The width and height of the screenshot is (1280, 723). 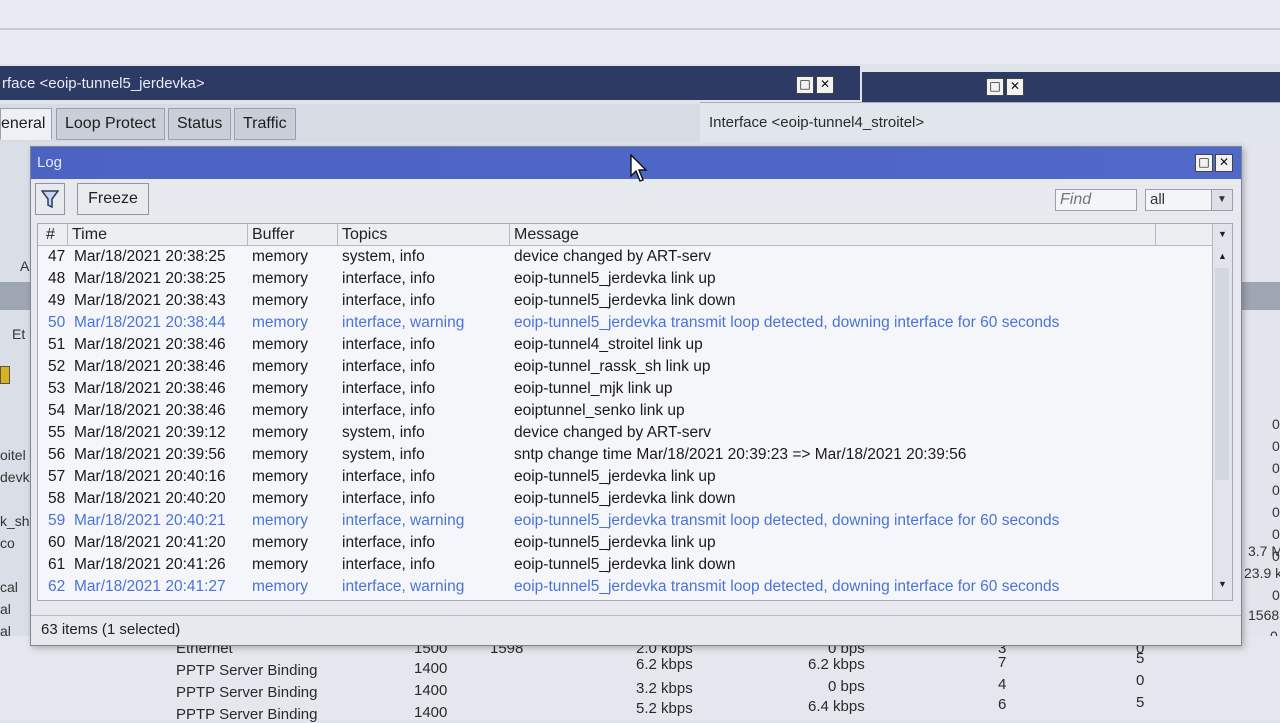 I want to click on log-scrollbar: ▼ ▲ ▼, so click(x=1222, y=412).